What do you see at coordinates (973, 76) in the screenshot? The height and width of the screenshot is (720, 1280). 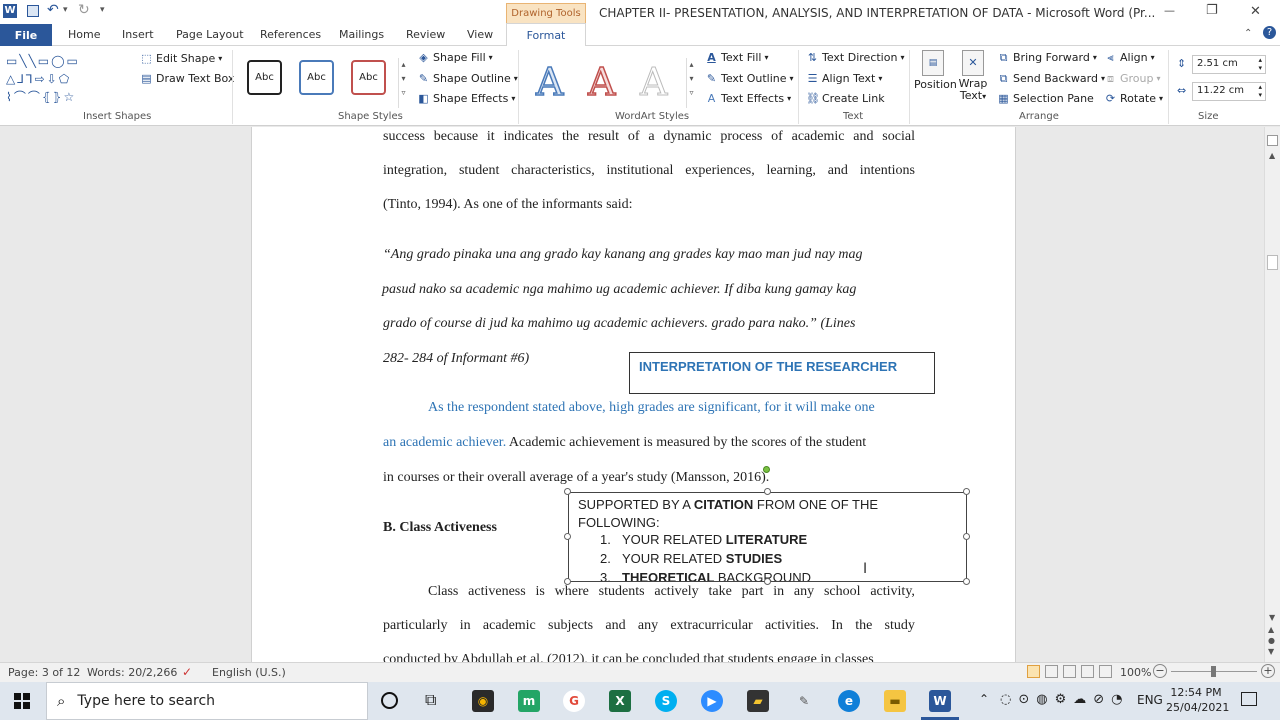 I see `wrap-text-button: ✕ Wrap Text▾` at bounding box center [973, 76].